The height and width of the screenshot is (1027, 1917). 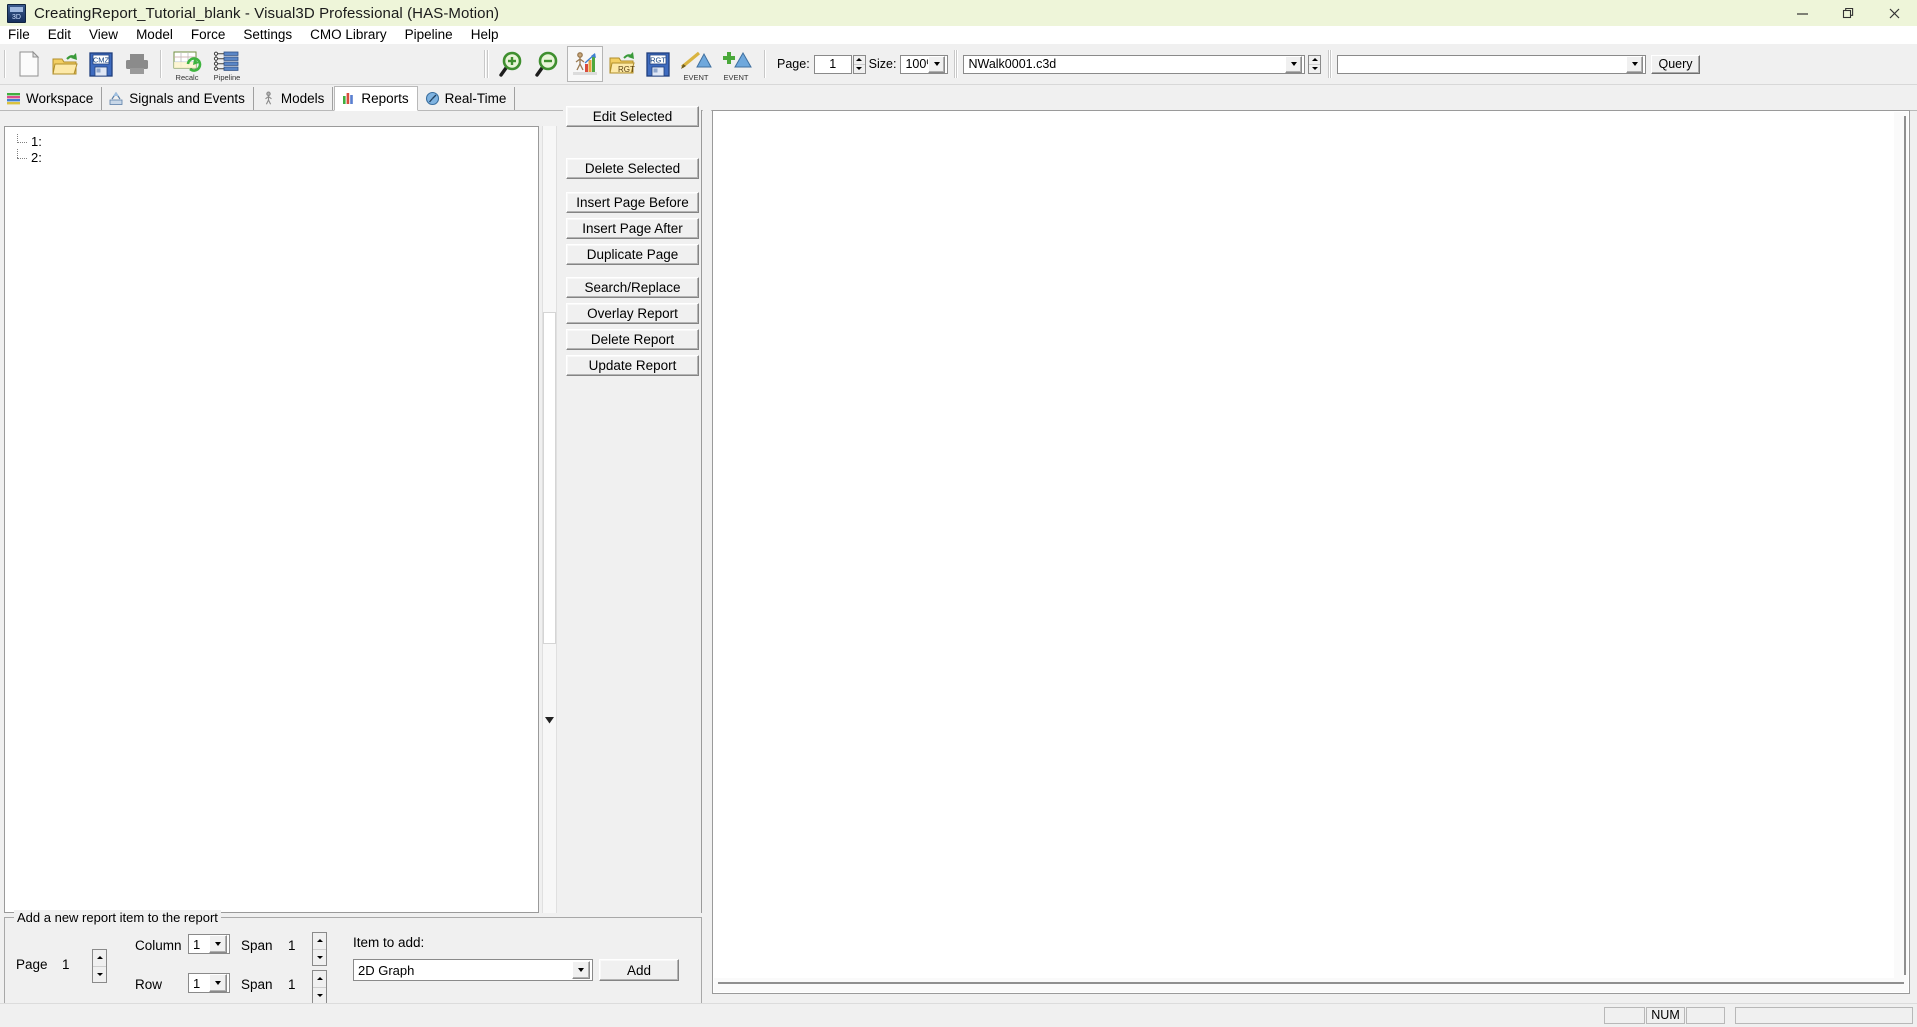 I want to click on recalc-button: Recalc, so click(x=187, y=64).